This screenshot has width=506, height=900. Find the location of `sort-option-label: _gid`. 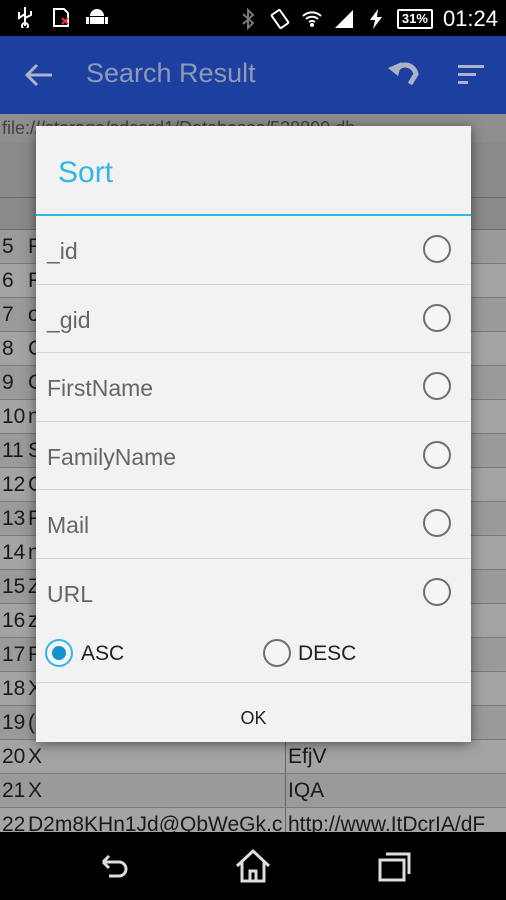

sort-option-label: _gid is located at coordinates (69, 319).